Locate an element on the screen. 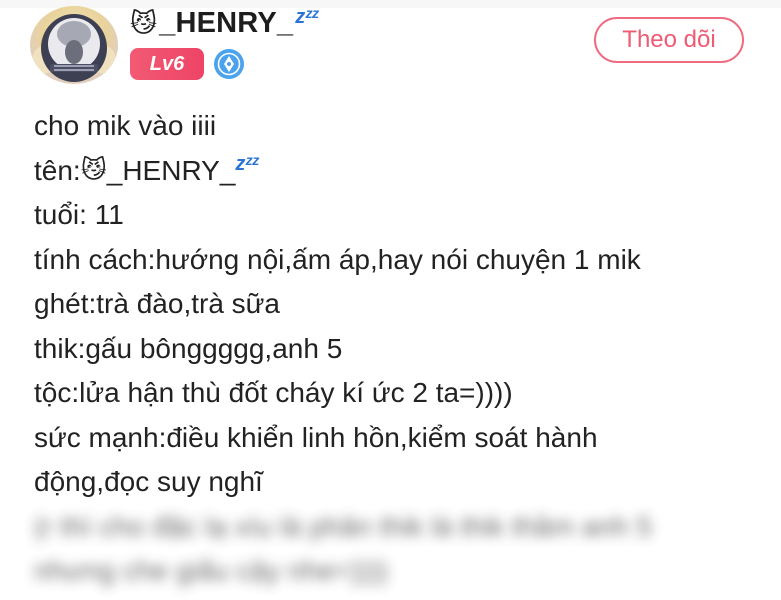  name-label: tên: is located at coordinates (57, 170).